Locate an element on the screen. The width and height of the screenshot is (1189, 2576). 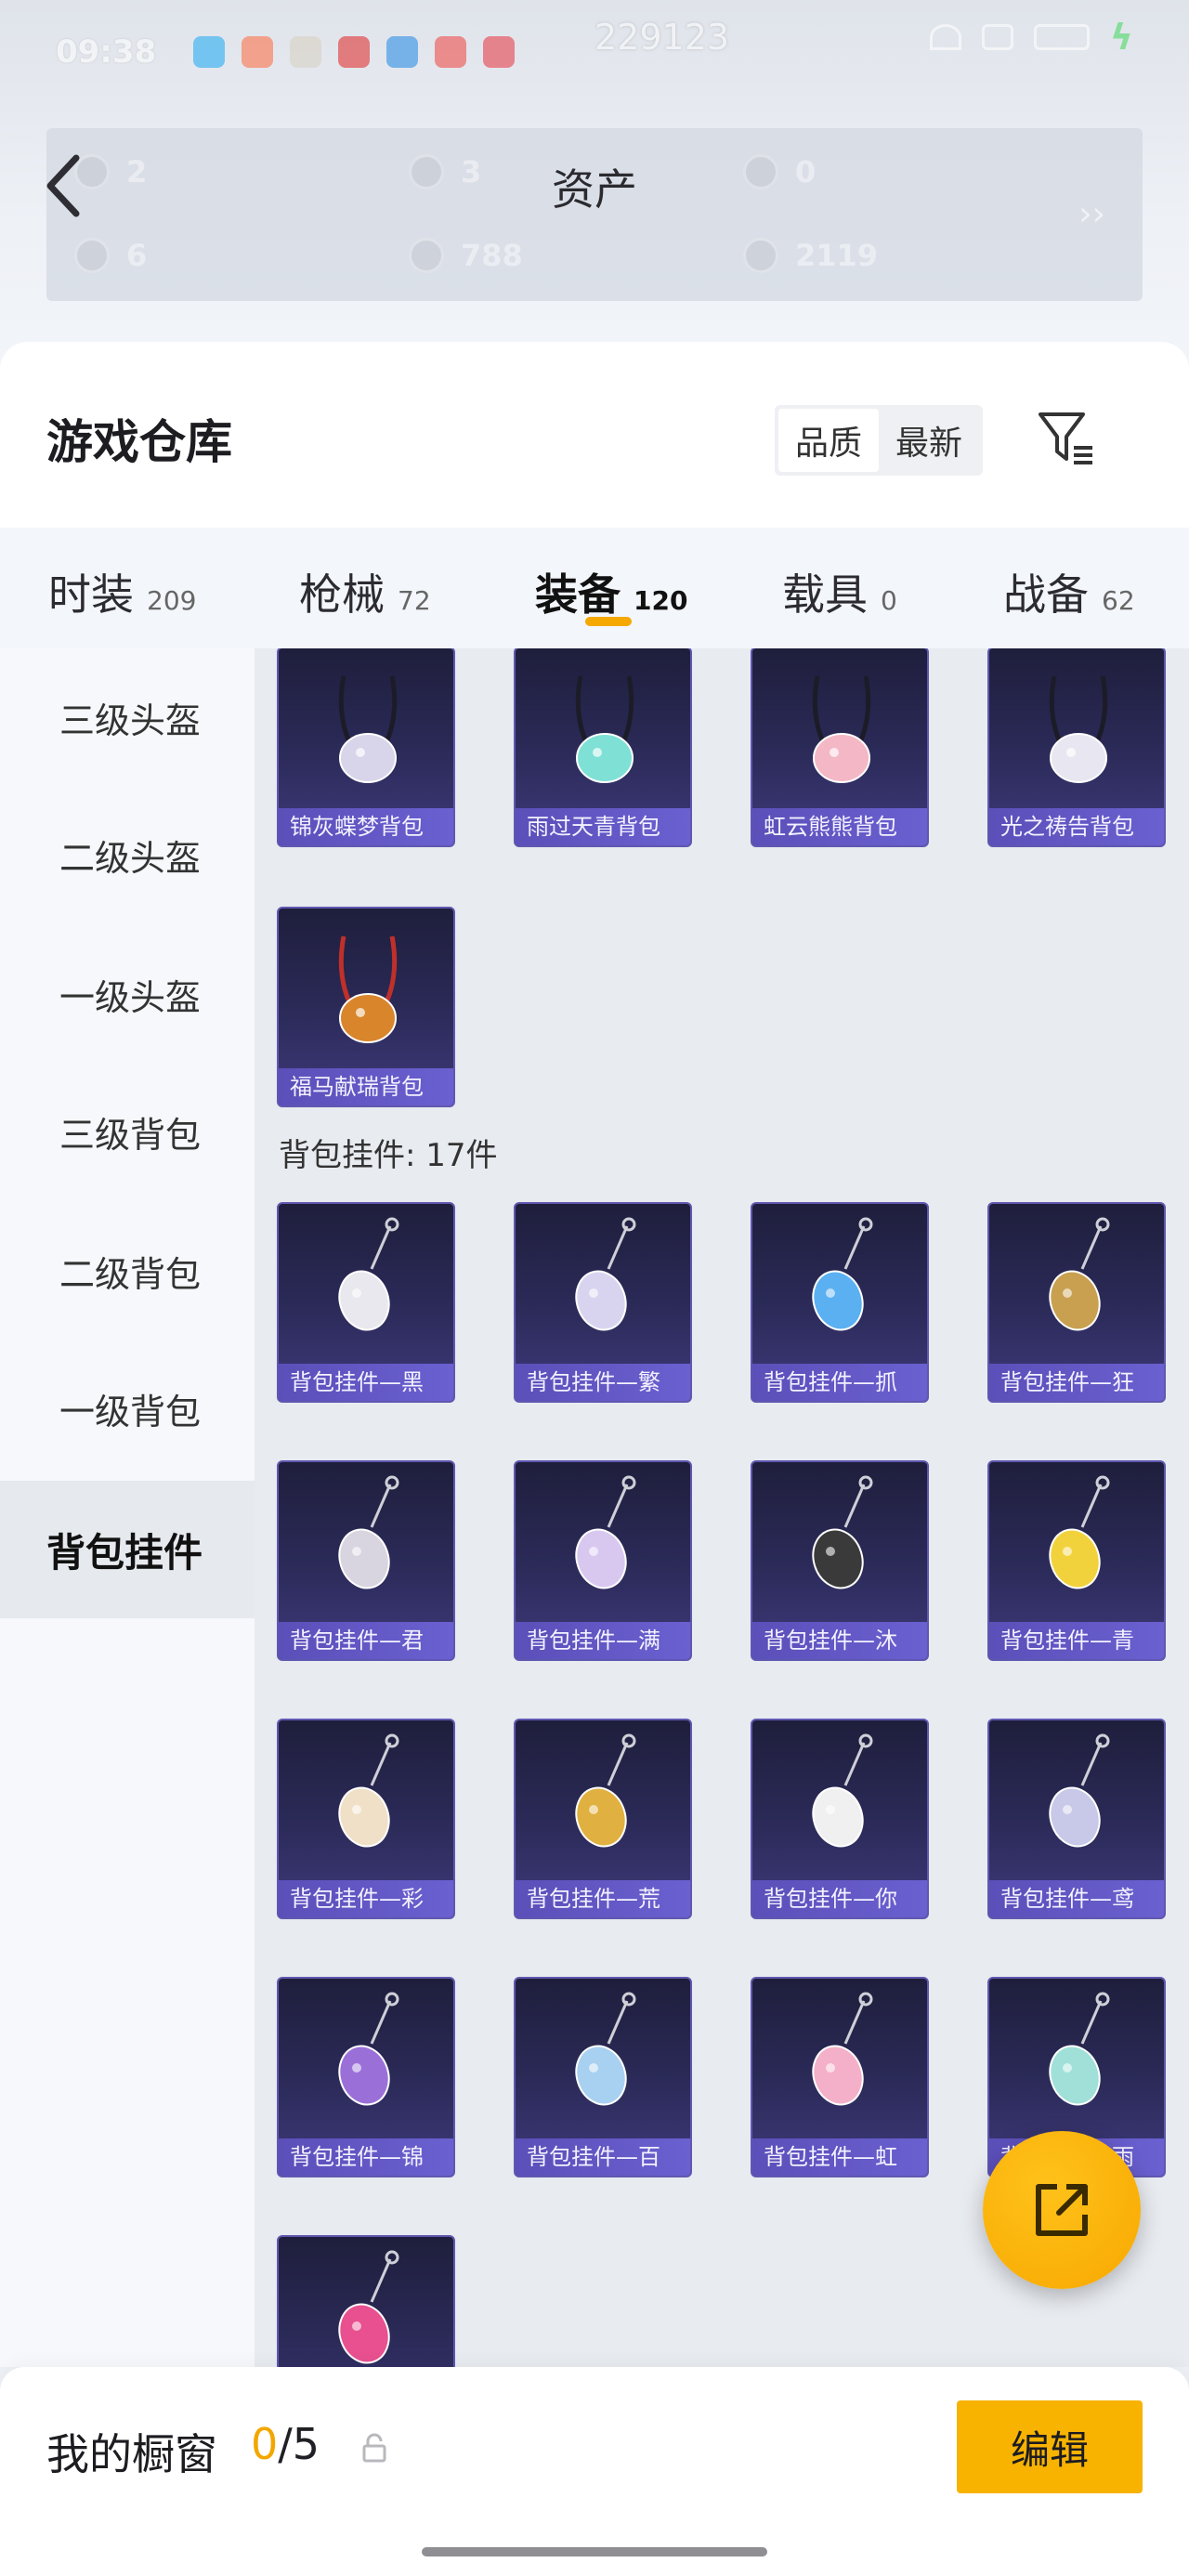
charm-anchor-icon is located at coordinates (843, 1274).